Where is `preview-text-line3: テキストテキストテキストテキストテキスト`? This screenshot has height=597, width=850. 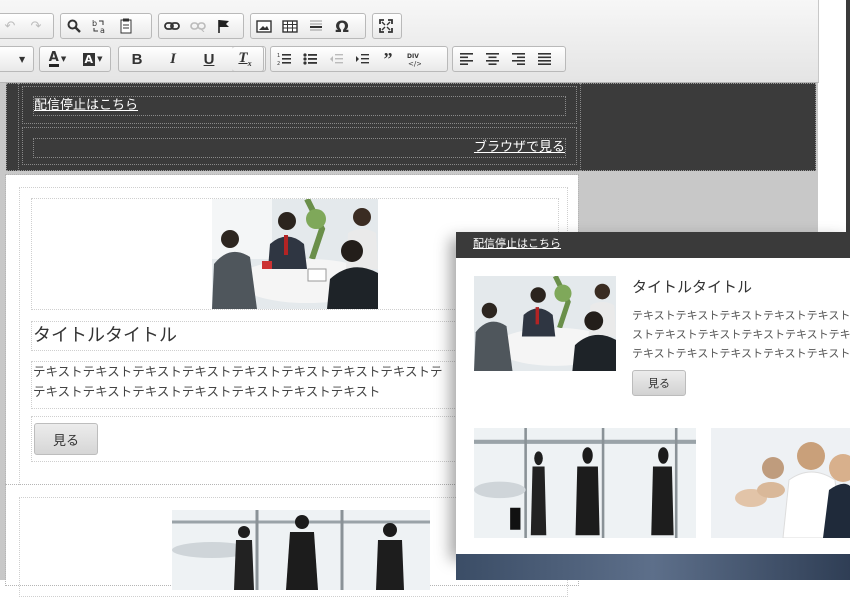
preview-text-line3: テキストテキストテキストテキストテキスト is located at coordinates (741, 353).